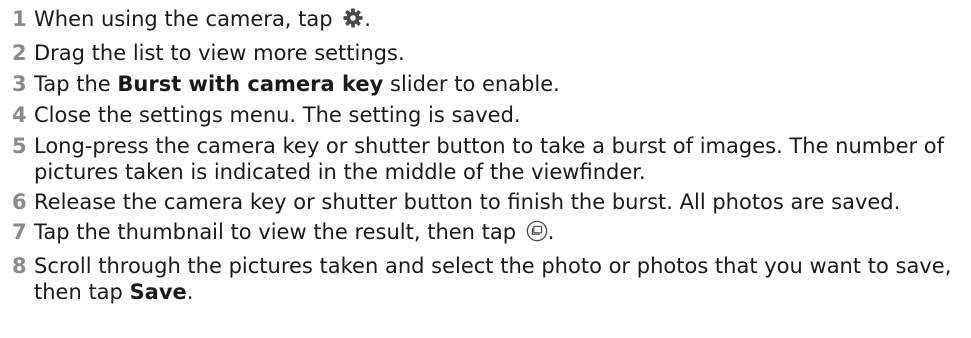 This screenshot has width=971, height=338. I want to click on step-text: When using the camera, tap ., so click(502, 20).